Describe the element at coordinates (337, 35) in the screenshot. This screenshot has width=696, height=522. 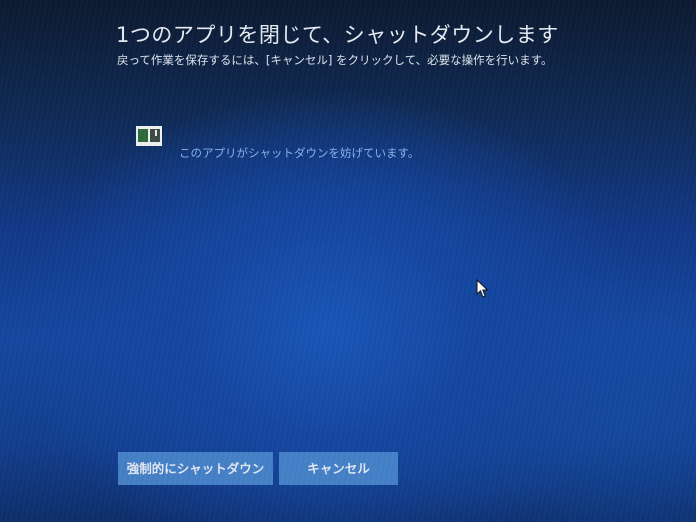
I see `page-title: 1つのアプリを閉じて、シャットダウンします` at that location.